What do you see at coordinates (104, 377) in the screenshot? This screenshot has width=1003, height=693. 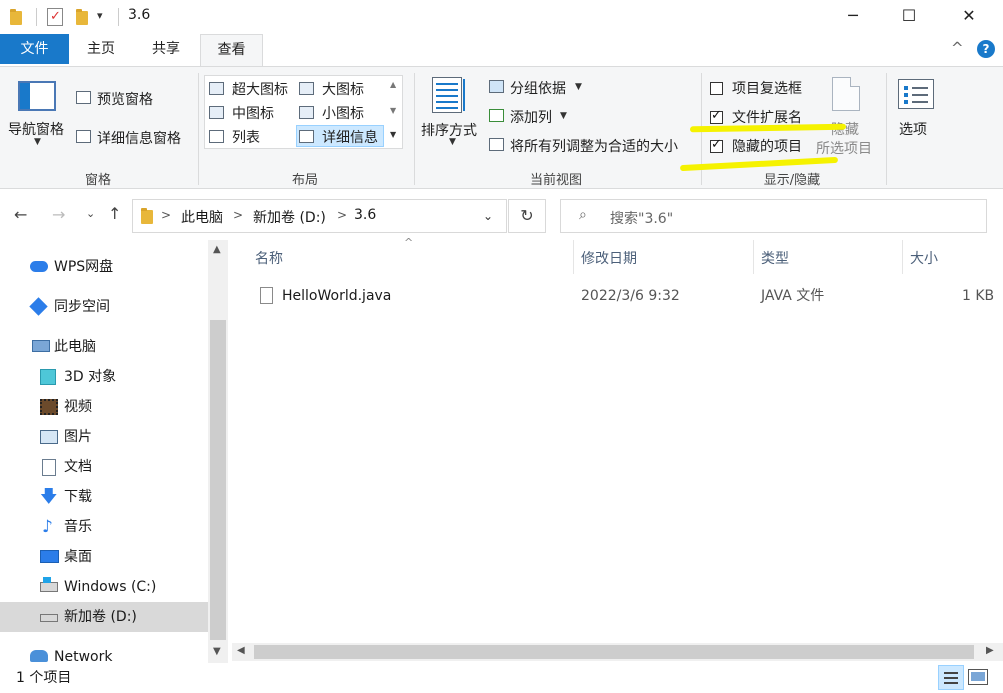 I see `nav-item-3d-objects: 3D 对象` at bounding box center [104, 377].